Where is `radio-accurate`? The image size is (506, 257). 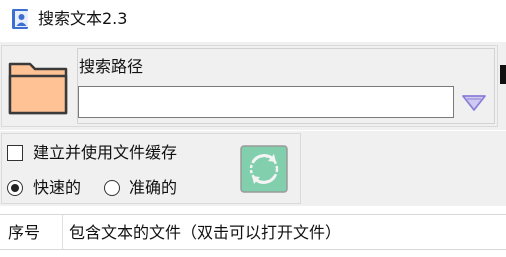 radio-accurate is located at coordinates (112, 188).